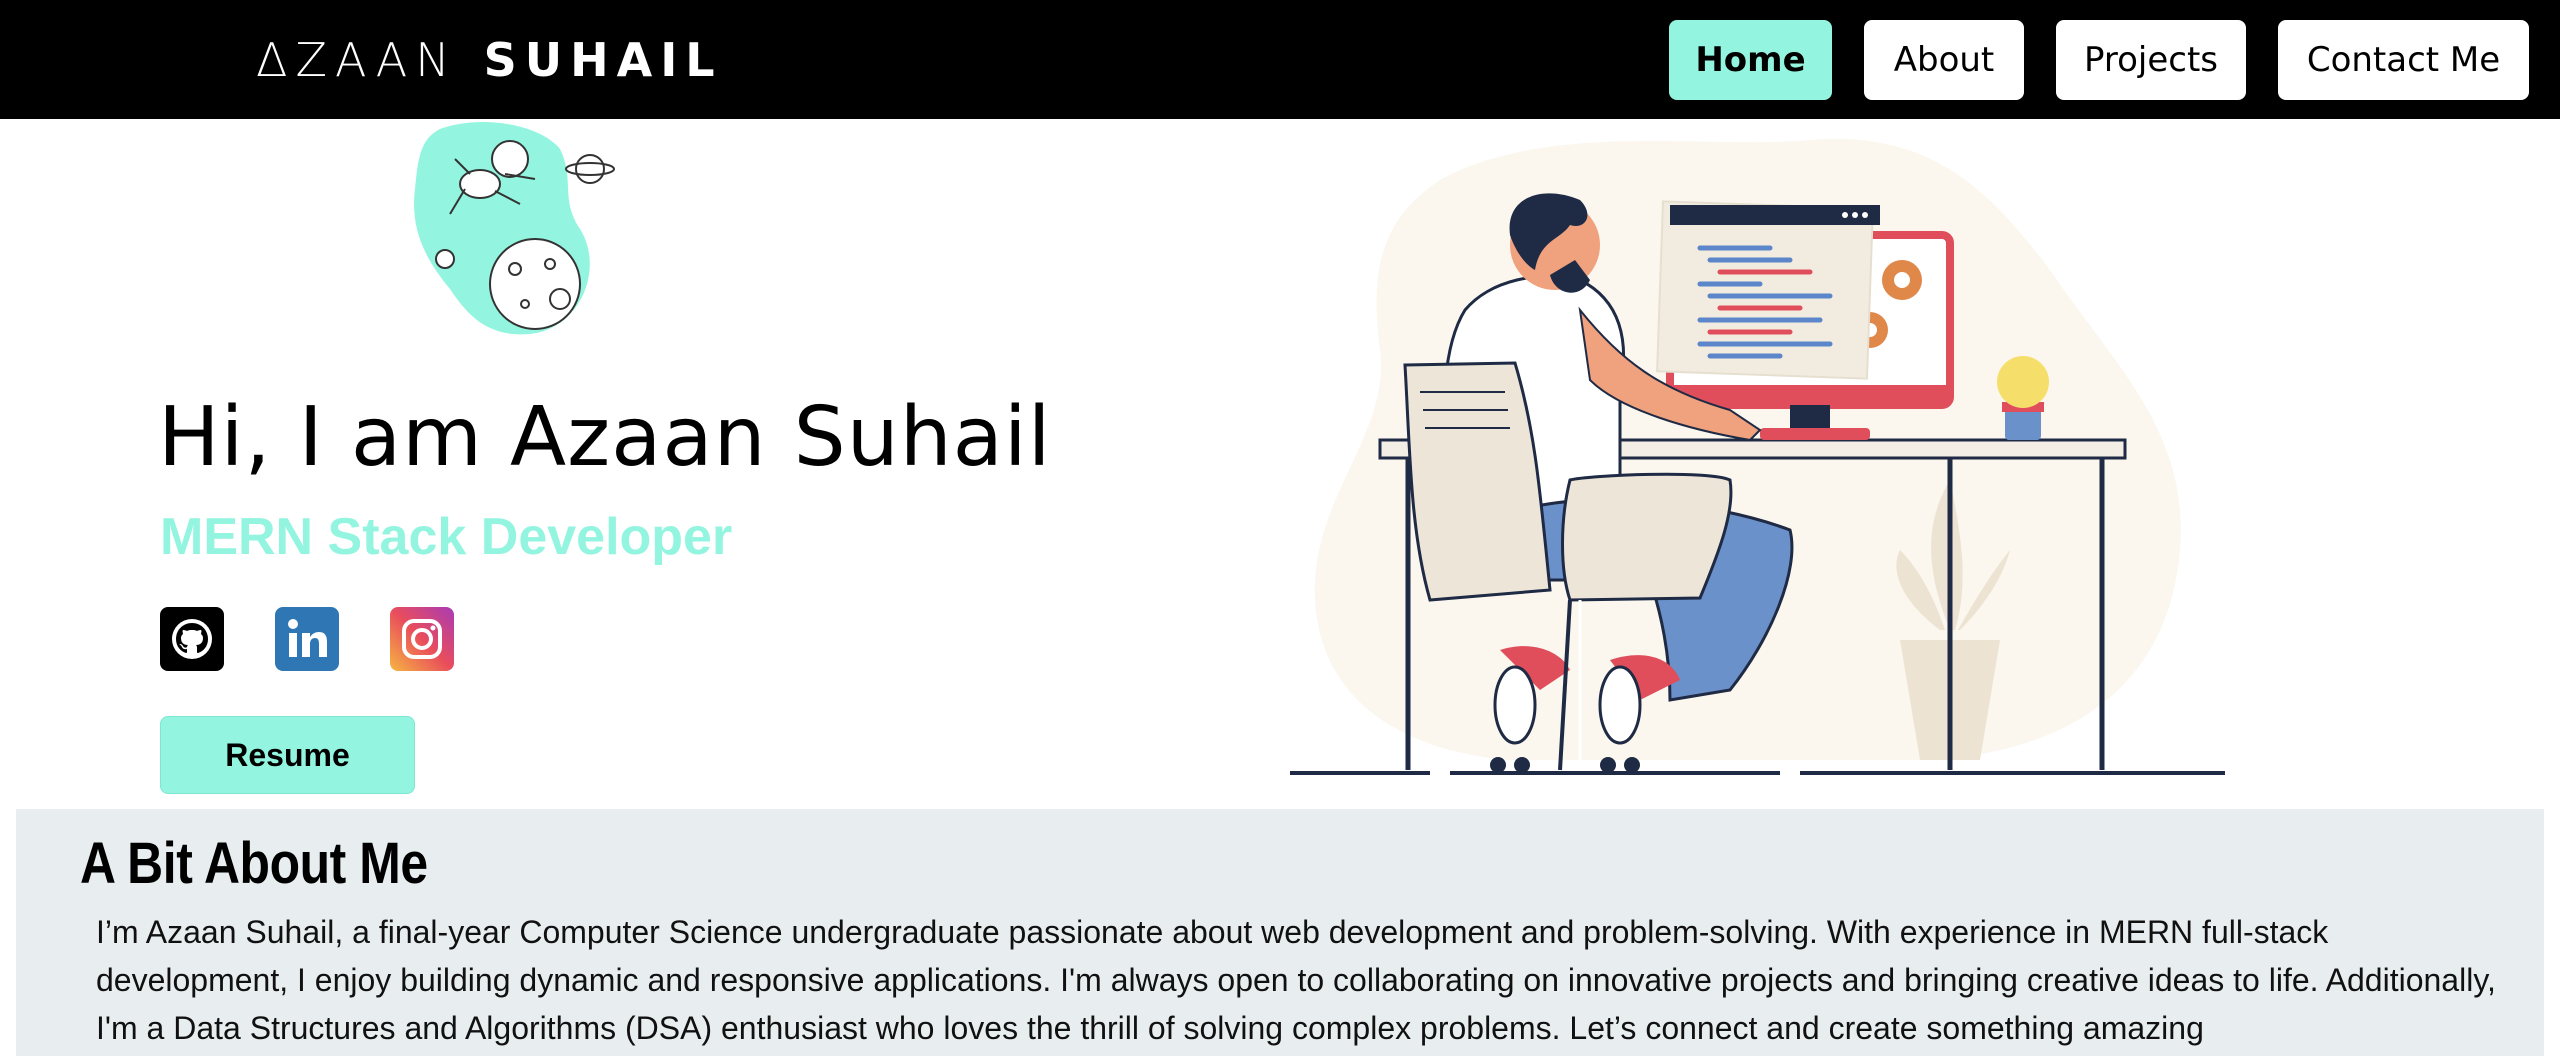 This screenshot has width=2560, height=1056. What do you see at coordinates (254, 863) in the screenshot?
I see `about-title: A Bit About Me` at bounding box center [254, 863].